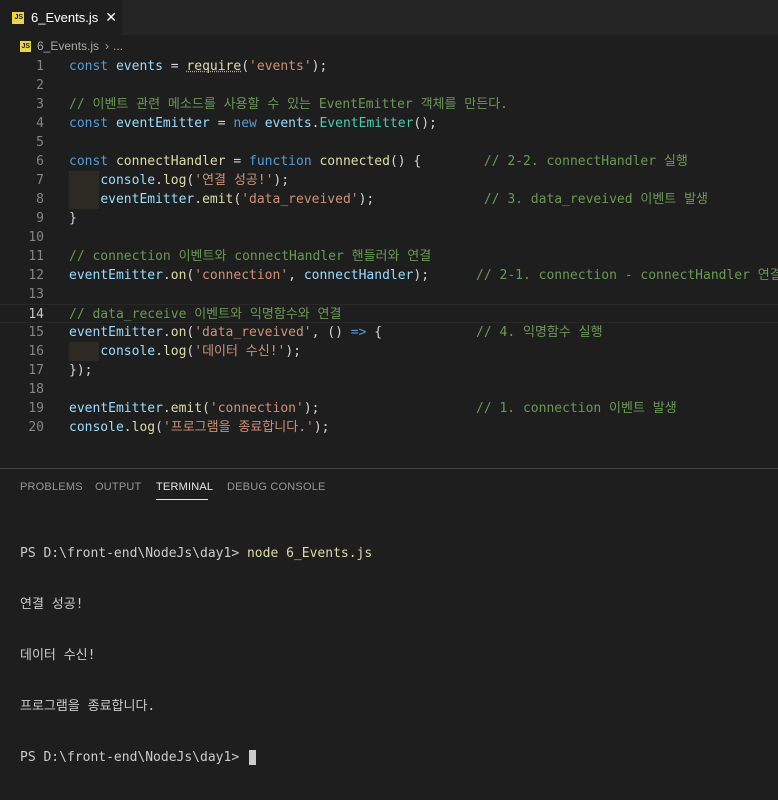 Image resolution: width=778 pixels, height=800 pixels. What do you see at coordinates (389, 180) in the screenshot?
I see `code-line: 7 console.log('연결 성공!');` at bounding box center [389, 180].